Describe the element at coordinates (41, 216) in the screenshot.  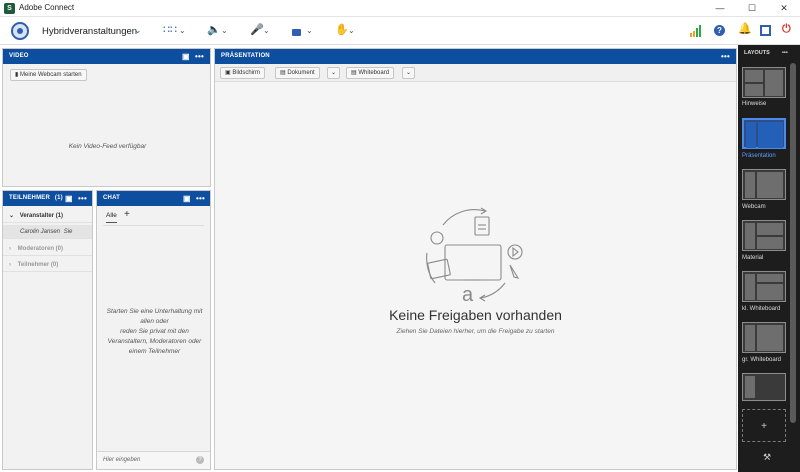
I see `group-hosts-label: Veranstalter (1)` at that location.